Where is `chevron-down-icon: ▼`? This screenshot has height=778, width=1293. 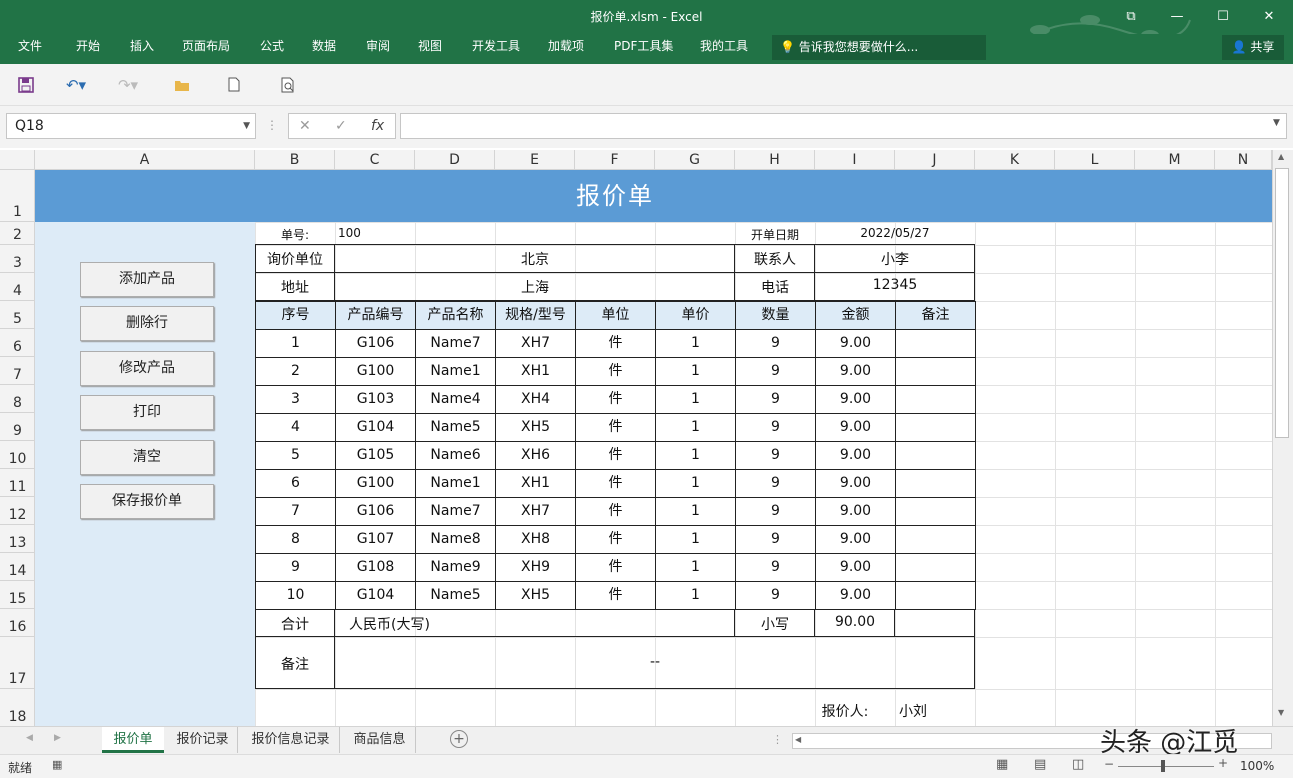
chevron-down-icon: ▼ is located at coordinates (246, 126).